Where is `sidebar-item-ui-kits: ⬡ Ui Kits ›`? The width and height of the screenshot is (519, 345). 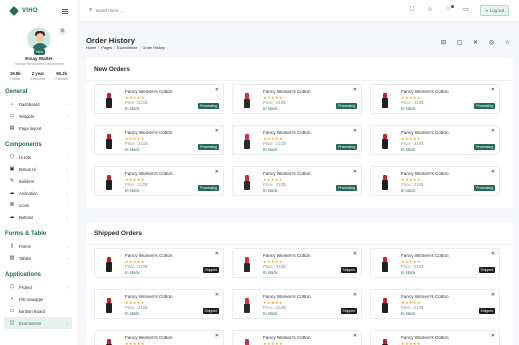 sidebar-item-ui-kits: ⬡ Ui Kits › is located at coordinates (39, 157).